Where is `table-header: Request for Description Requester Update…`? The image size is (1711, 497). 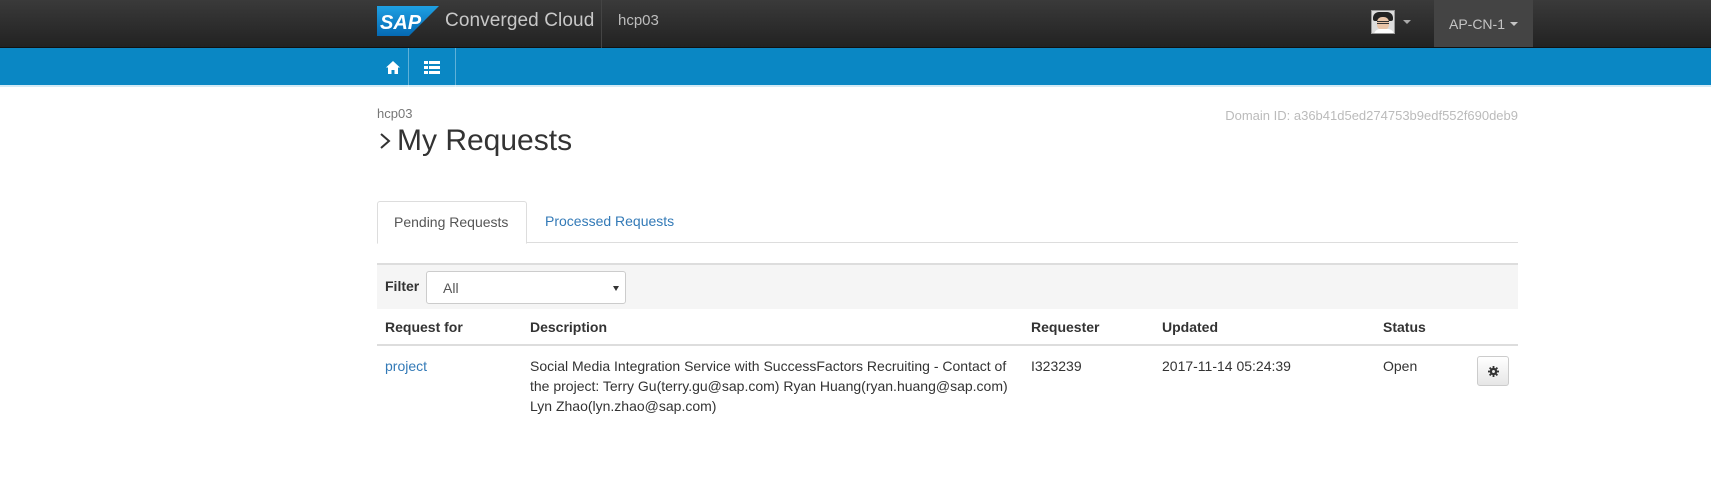 table-header: Request for Description Requester Update… is located at coordinates (947, 327).